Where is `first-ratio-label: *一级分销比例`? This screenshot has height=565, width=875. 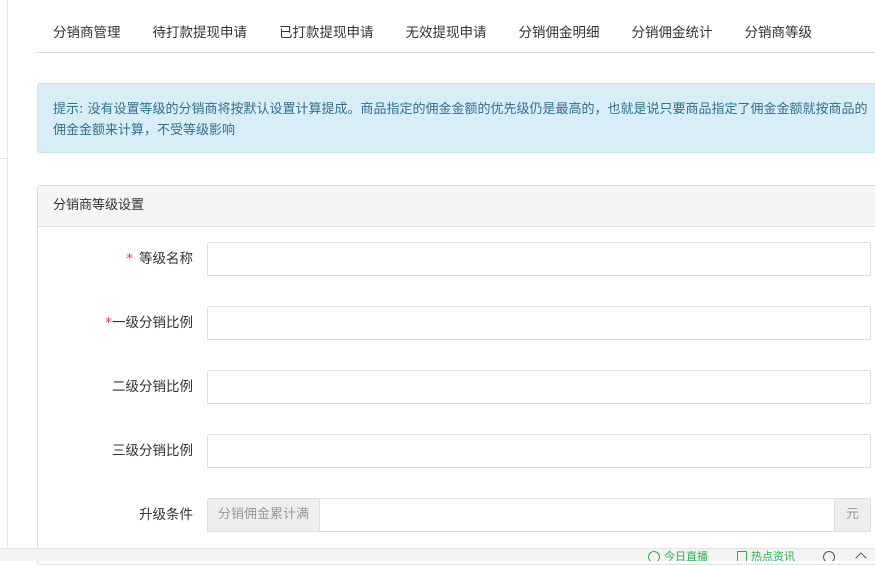
first-ratio-label: *一级分销比例 is located at coordinates (149, 323).